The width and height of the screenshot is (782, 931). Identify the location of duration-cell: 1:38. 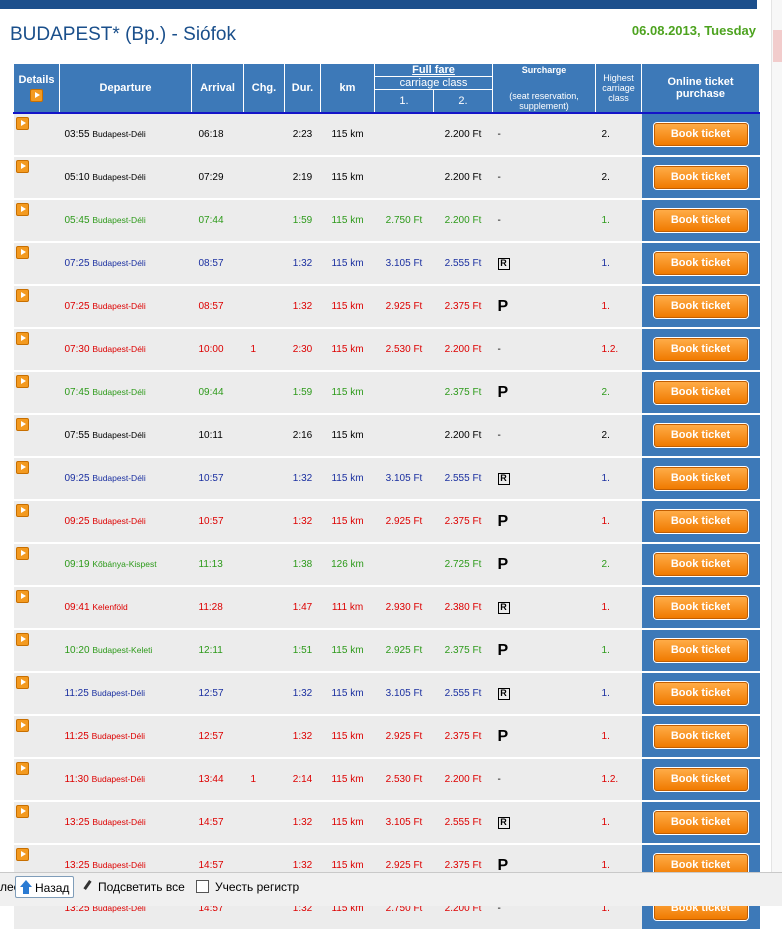
(302, 565).